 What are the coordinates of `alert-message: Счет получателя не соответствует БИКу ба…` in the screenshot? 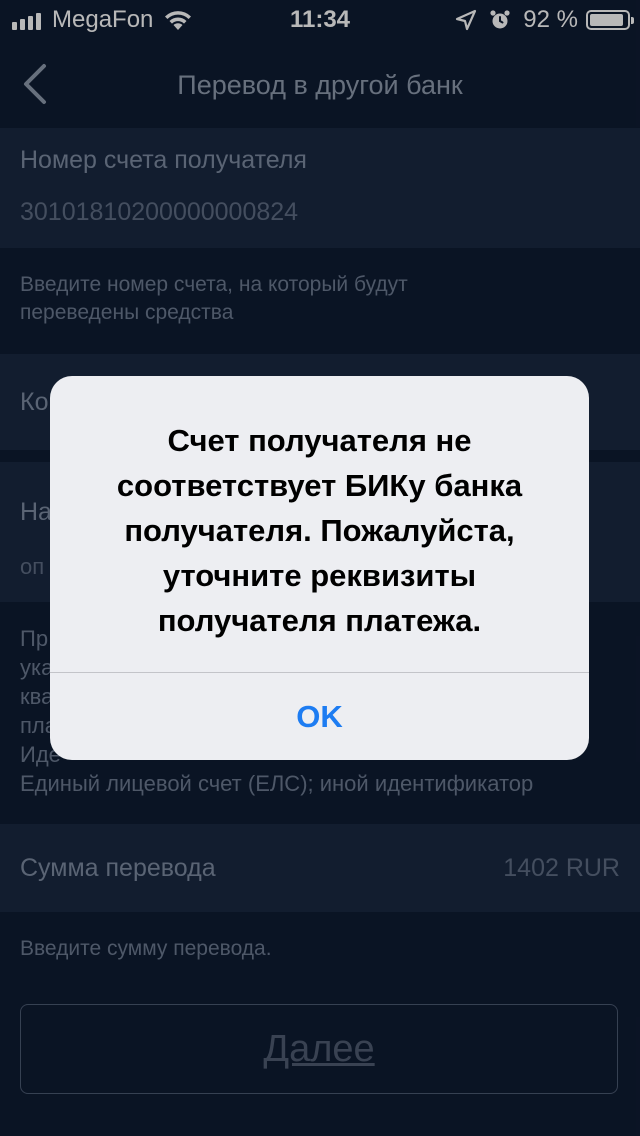 It's located at (319, 530).